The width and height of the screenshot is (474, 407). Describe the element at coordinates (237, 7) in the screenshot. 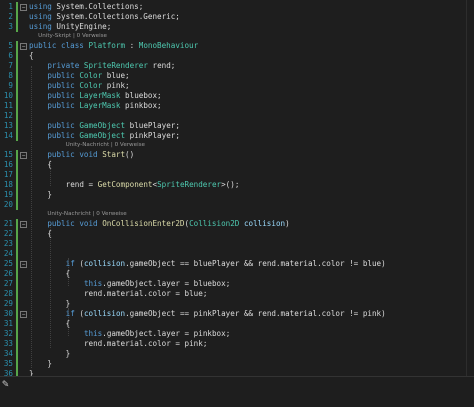

I see `code-line: 1− using System.Collections;` at that location.